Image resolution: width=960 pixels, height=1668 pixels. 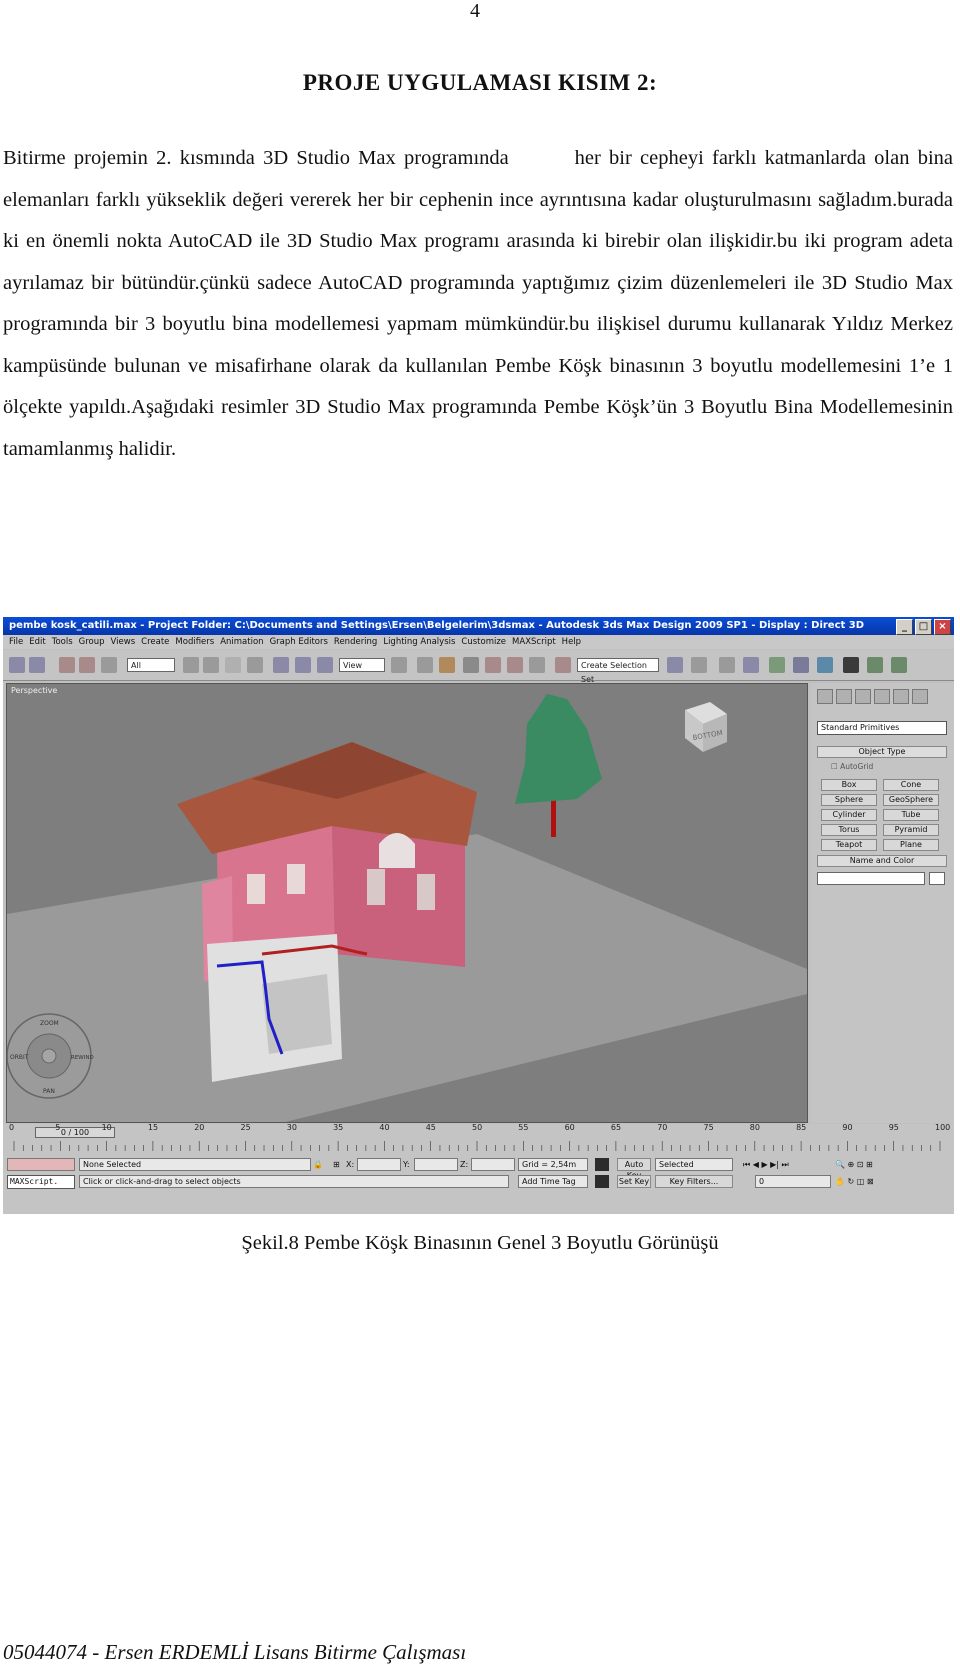 I want to click on scale-icon, so click(x=325, y=665).